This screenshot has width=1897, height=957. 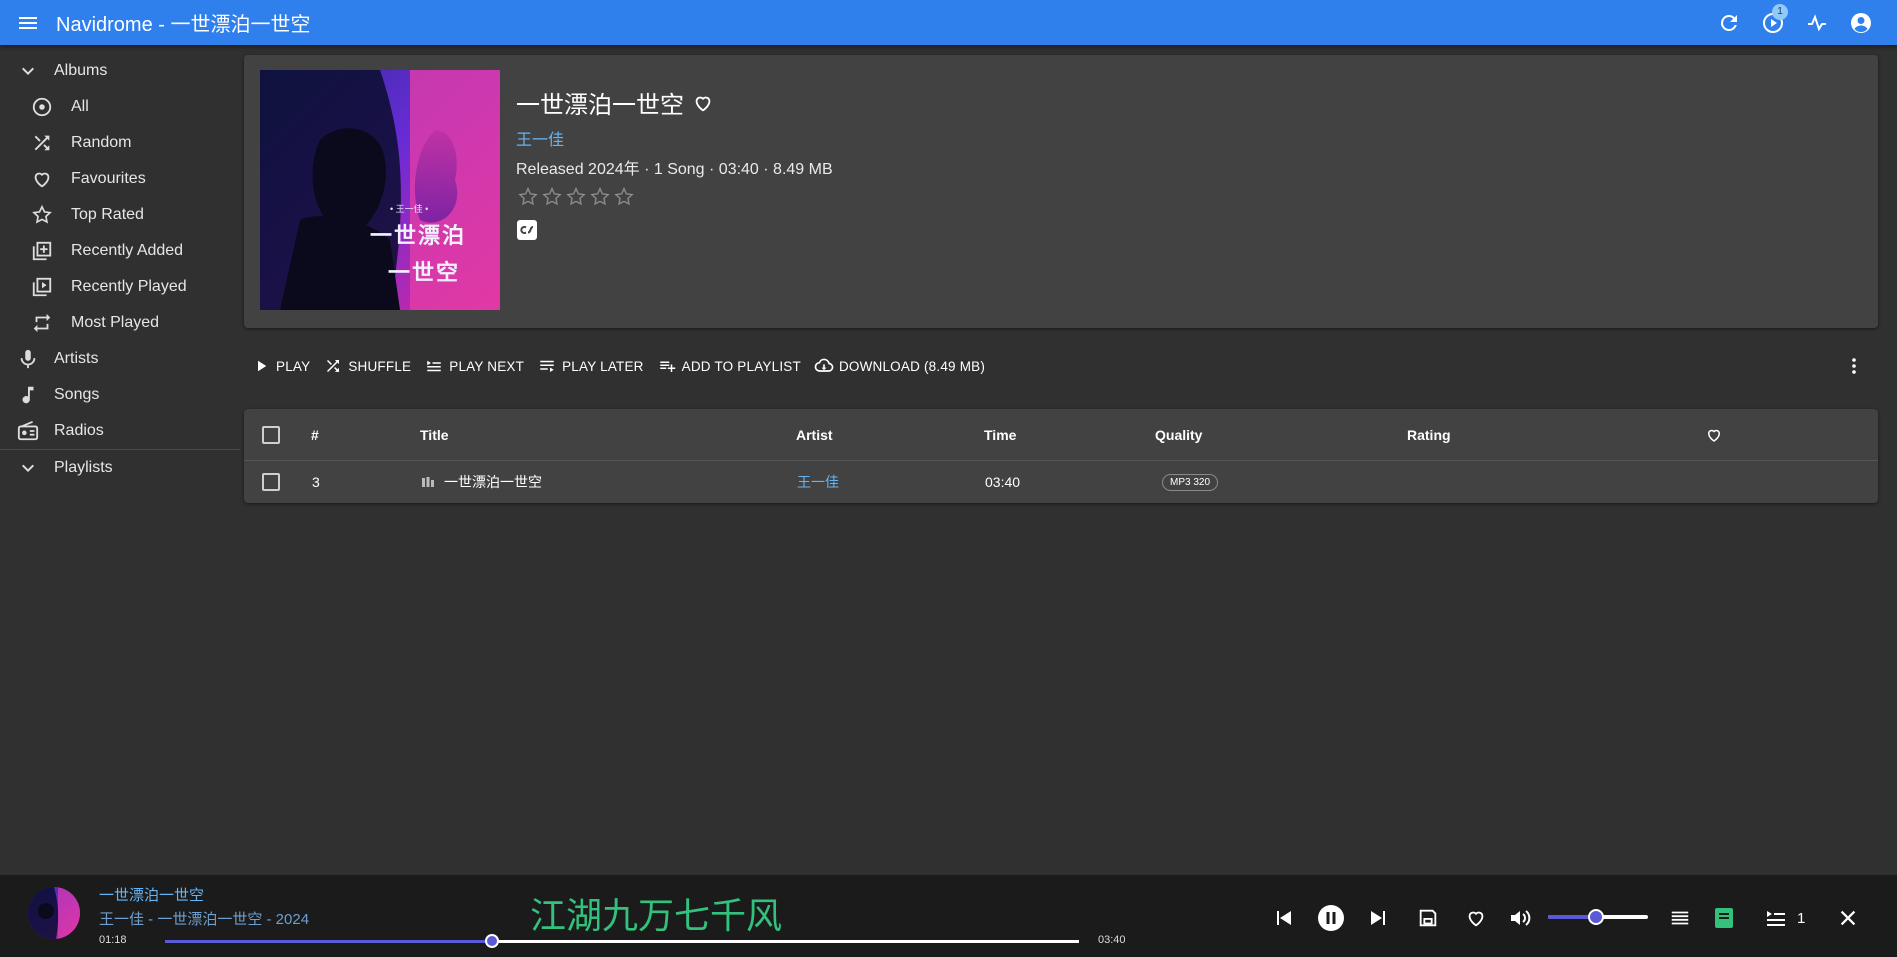 I want to click on sidebar-item-radios: Radios, so click(x=120, y=431).